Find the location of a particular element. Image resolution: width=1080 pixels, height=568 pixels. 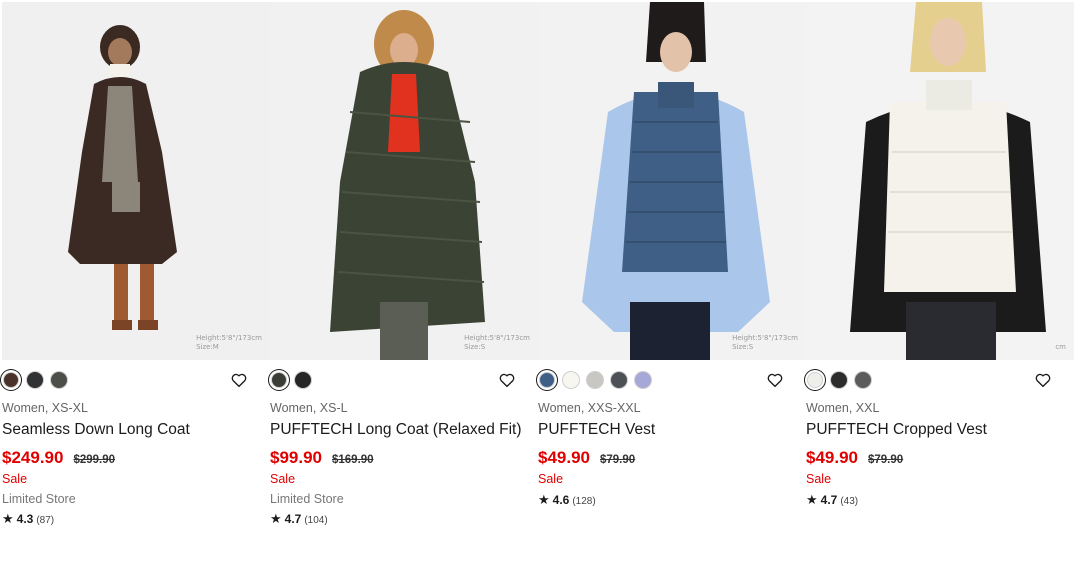

price-row: $99.90 $169.90 is located at coordinates (322, 458).